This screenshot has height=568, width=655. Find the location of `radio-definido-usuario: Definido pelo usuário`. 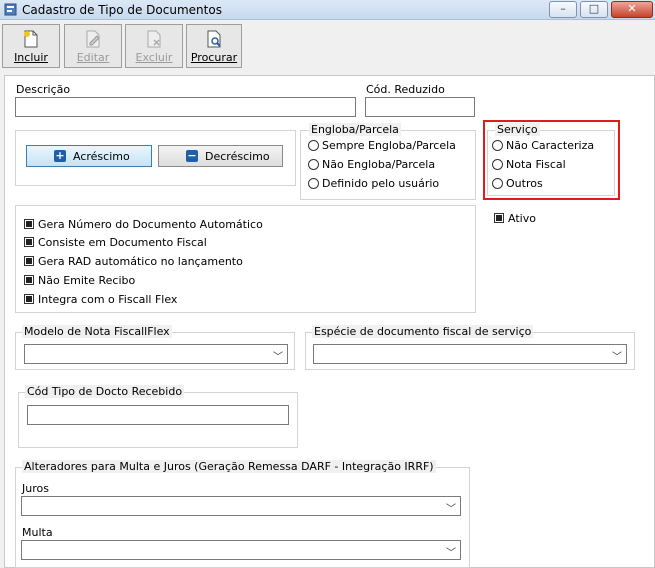

radio-definido-usuario: Definido pelo usuário is located at coordinates (373, 185).